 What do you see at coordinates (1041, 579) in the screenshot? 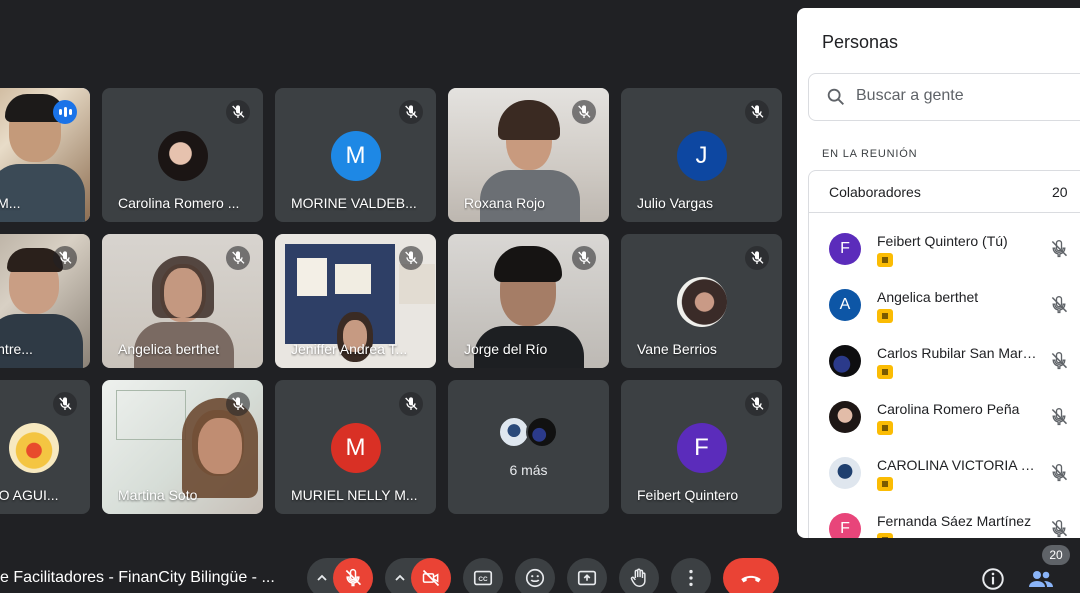
I see `people-button` at bounding box center [1041, 579].